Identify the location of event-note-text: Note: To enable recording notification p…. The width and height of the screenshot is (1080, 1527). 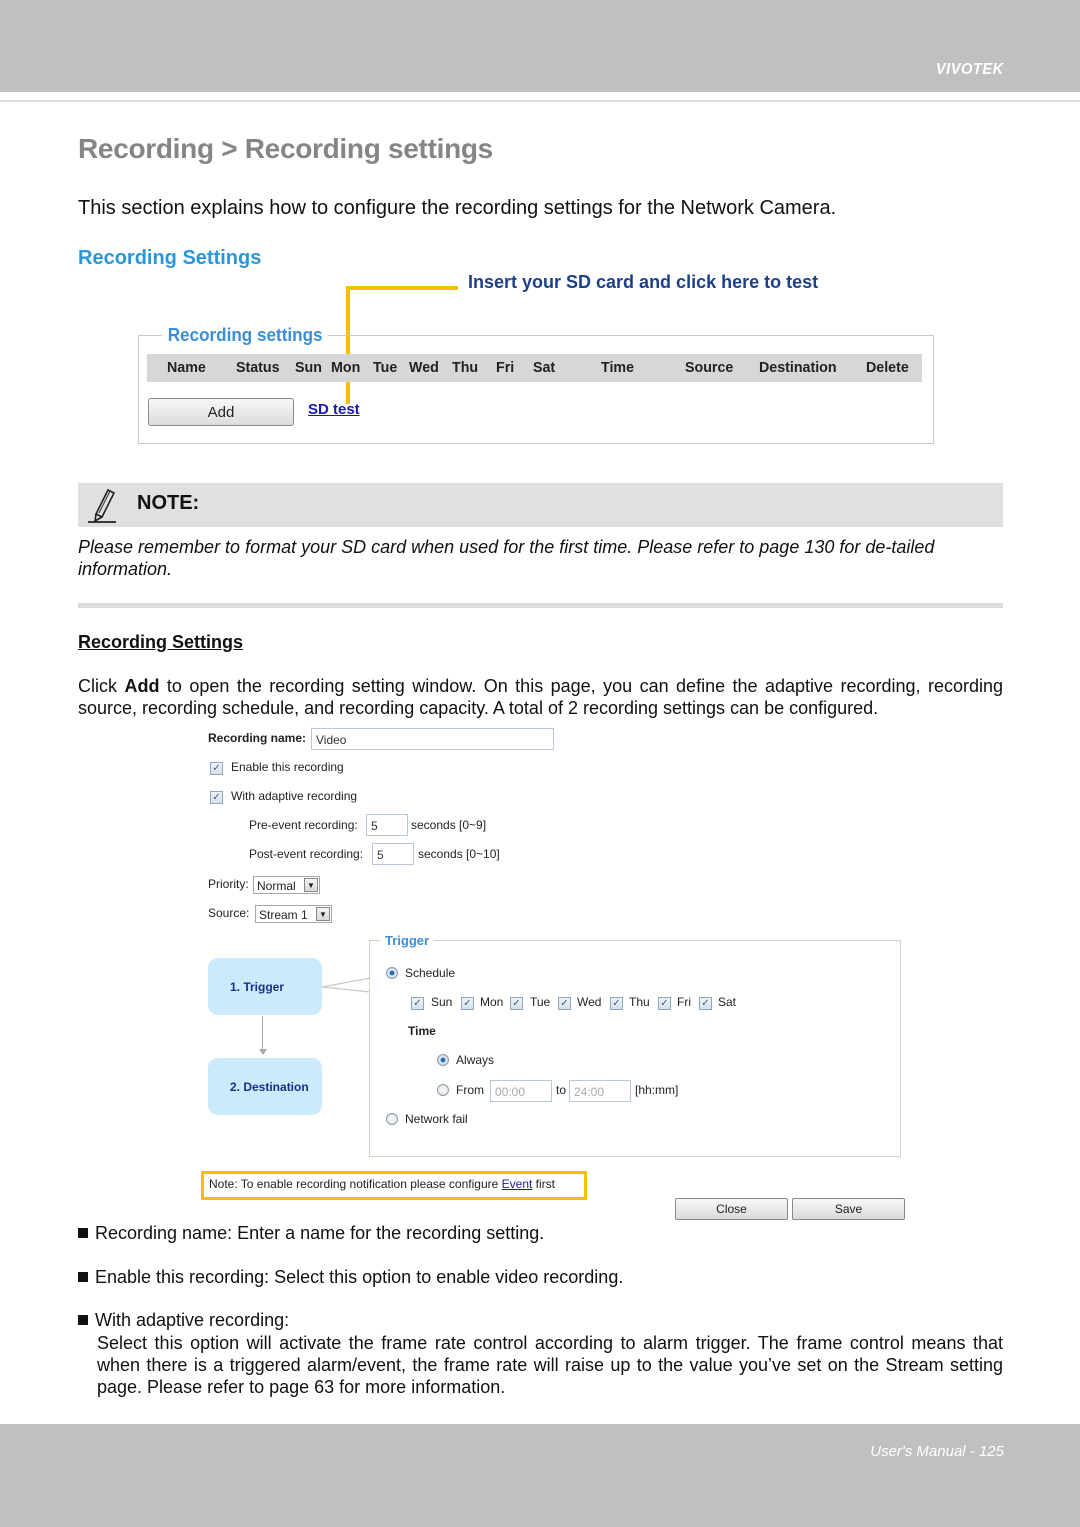
(355, 1184).